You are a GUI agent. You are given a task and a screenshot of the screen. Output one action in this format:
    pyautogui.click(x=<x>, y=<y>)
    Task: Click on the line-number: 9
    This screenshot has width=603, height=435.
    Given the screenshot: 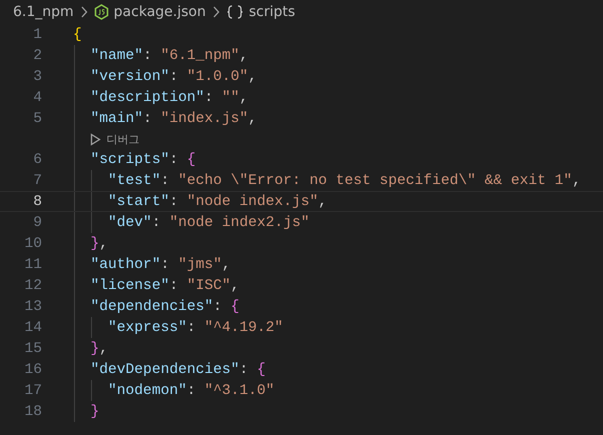 What is the action you would take?
    pyautogui.click(x=37, y=222)
    